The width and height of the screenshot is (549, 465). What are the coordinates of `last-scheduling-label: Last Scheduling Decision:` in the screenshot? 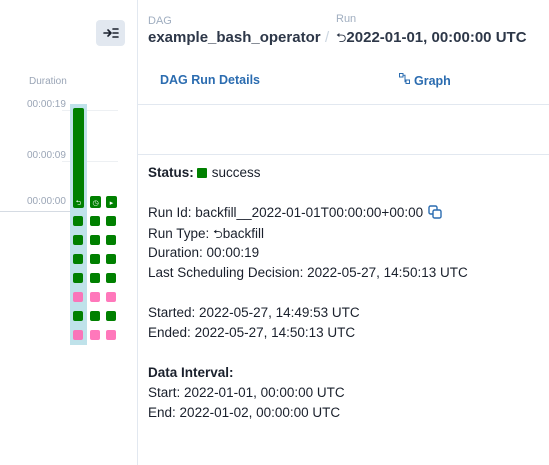 It's located at (226, 272).